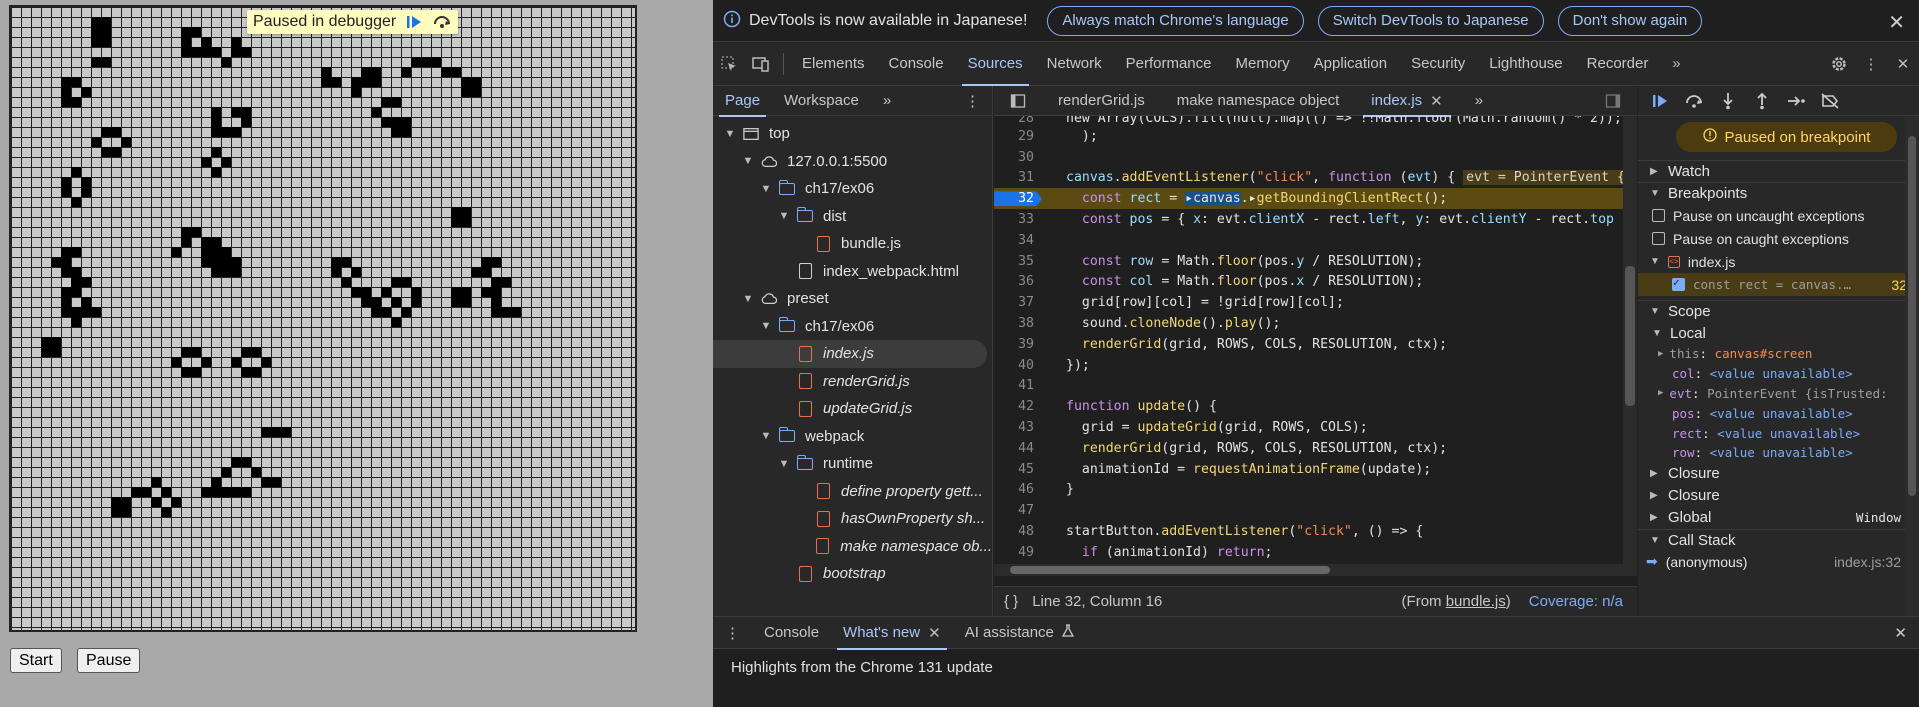 This screenshot has height=707, width=1919. What do you see at coordinates (1778, 562) in the screenshot?
I see `call-stack-frame: ➡ (anonymous) index.js:32` at bounding box center [1778, 562].